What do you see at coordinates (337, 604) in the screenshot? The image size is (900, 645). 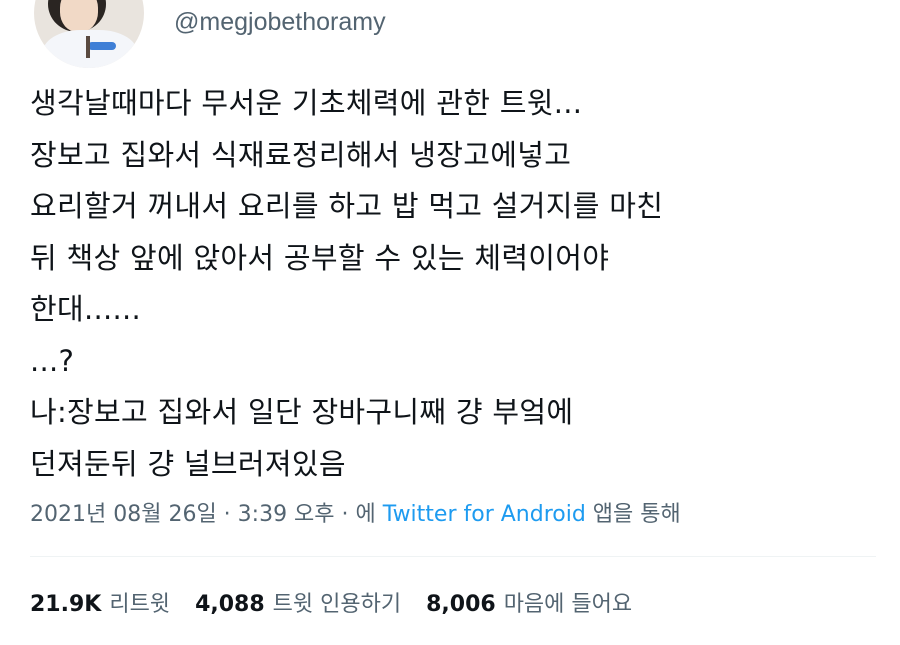 I see `quotes-label: 트윗 인용하기` at bounding box center [337, 604].